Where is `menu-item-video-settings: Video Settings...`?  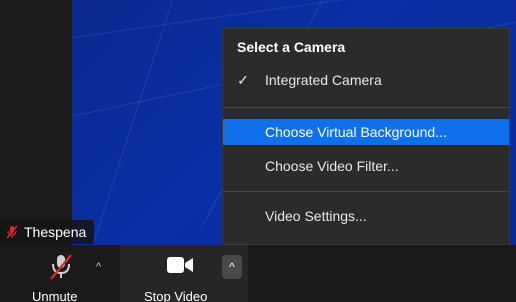 menu-item-video-settings: Video Settings... is located at coordinates (366, 216).